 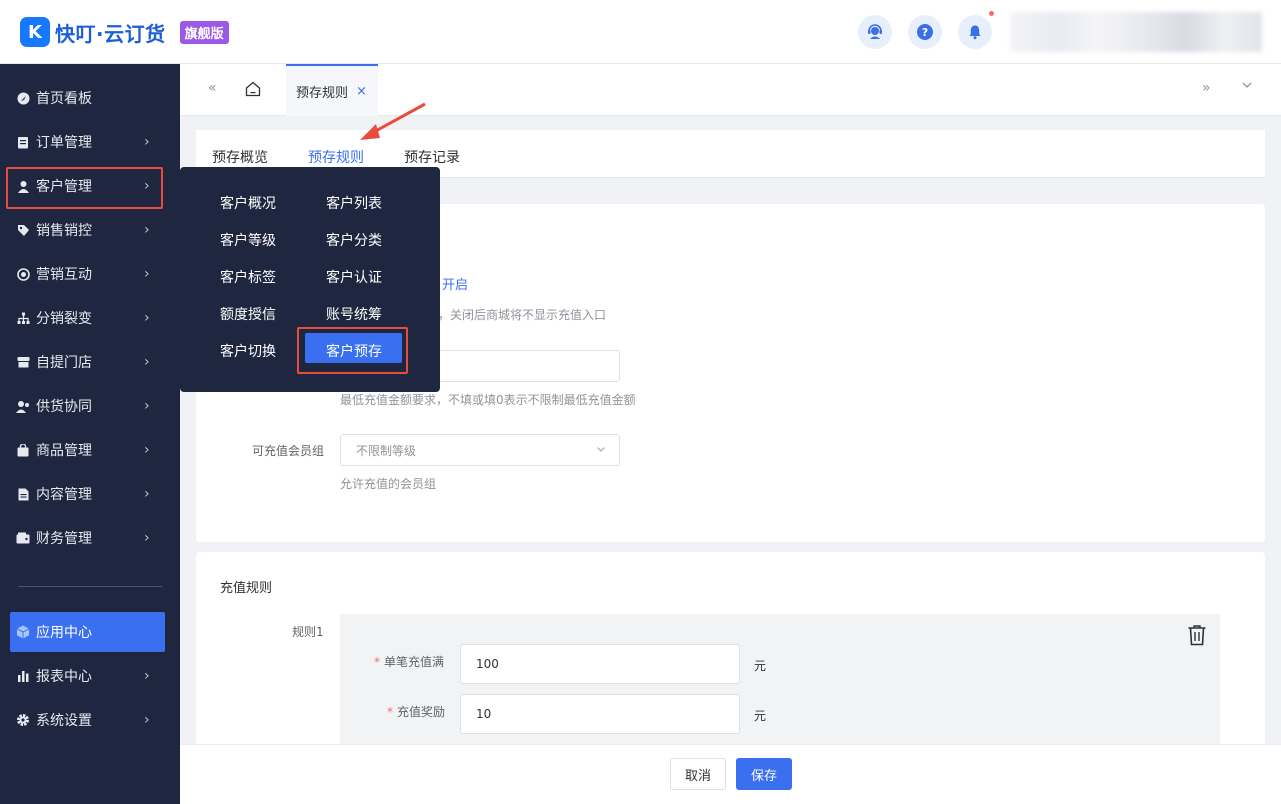 I want to click on submenu-account: 账号统筹, so click(x=354, y=314).